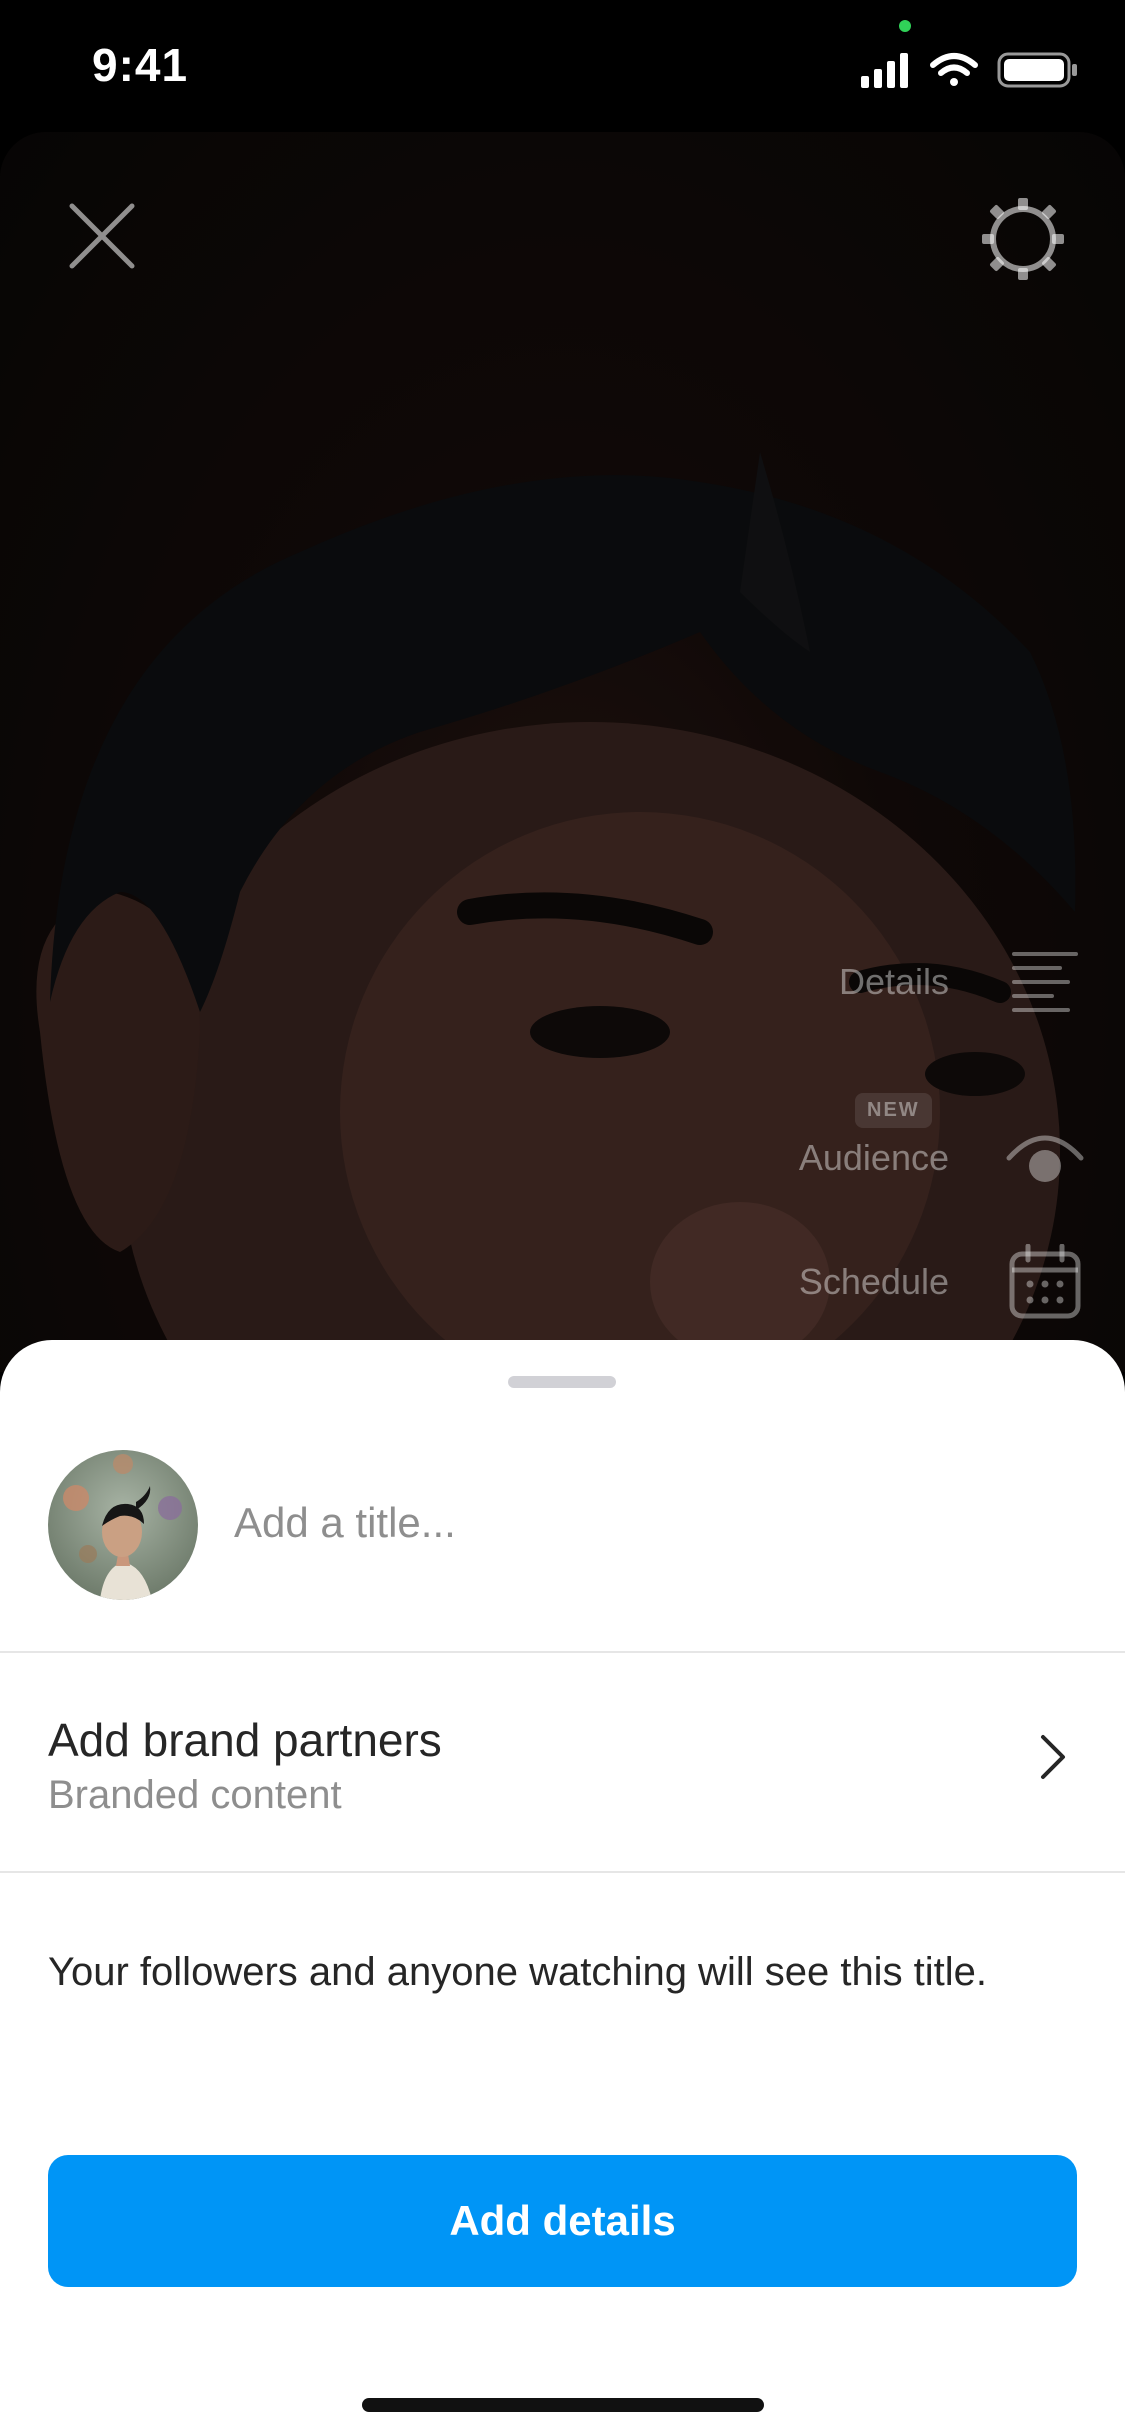  What do you see at coordinates (562, 2221) in the screenshot?
I see `add-details-button: Add details` at bounding box center [562, 2221].